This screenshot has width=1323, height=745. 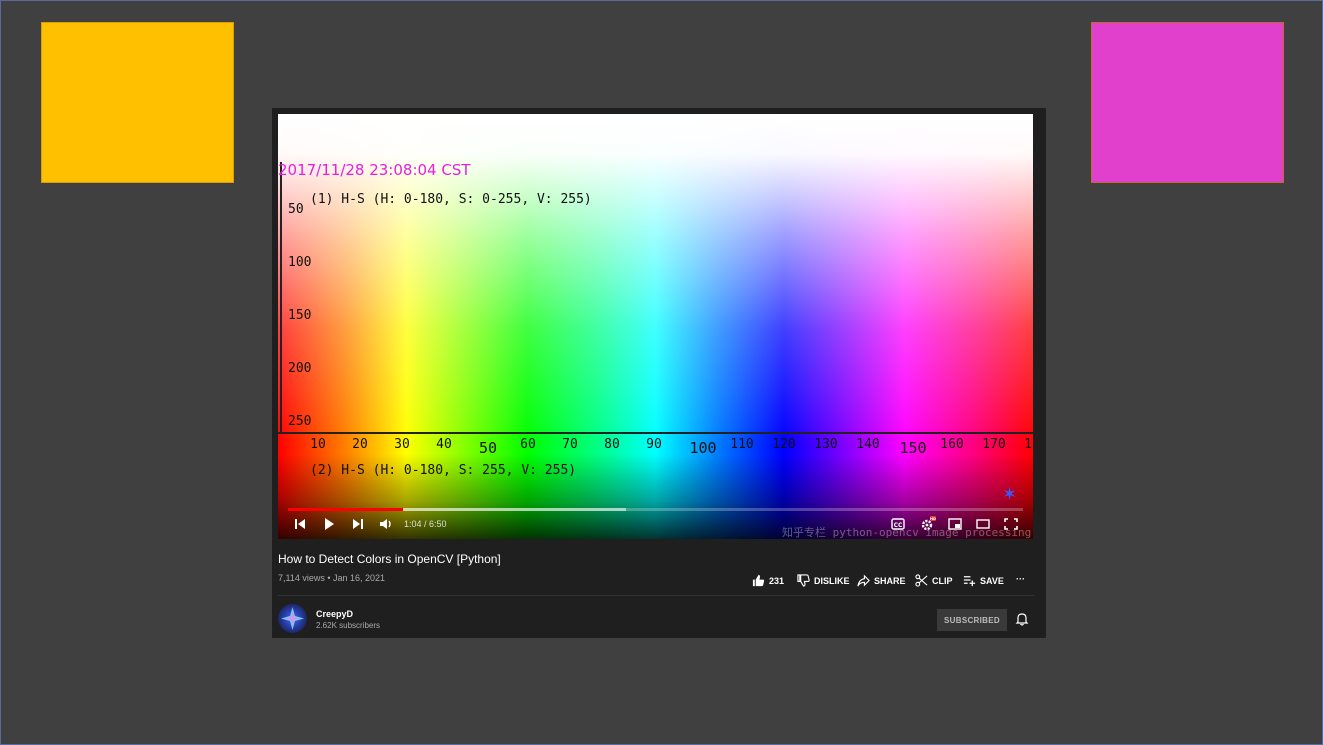 What do you see at coordinates (281, 298) in the screenshot?
I see `y-axis-line` at bounding box center [281, 298].